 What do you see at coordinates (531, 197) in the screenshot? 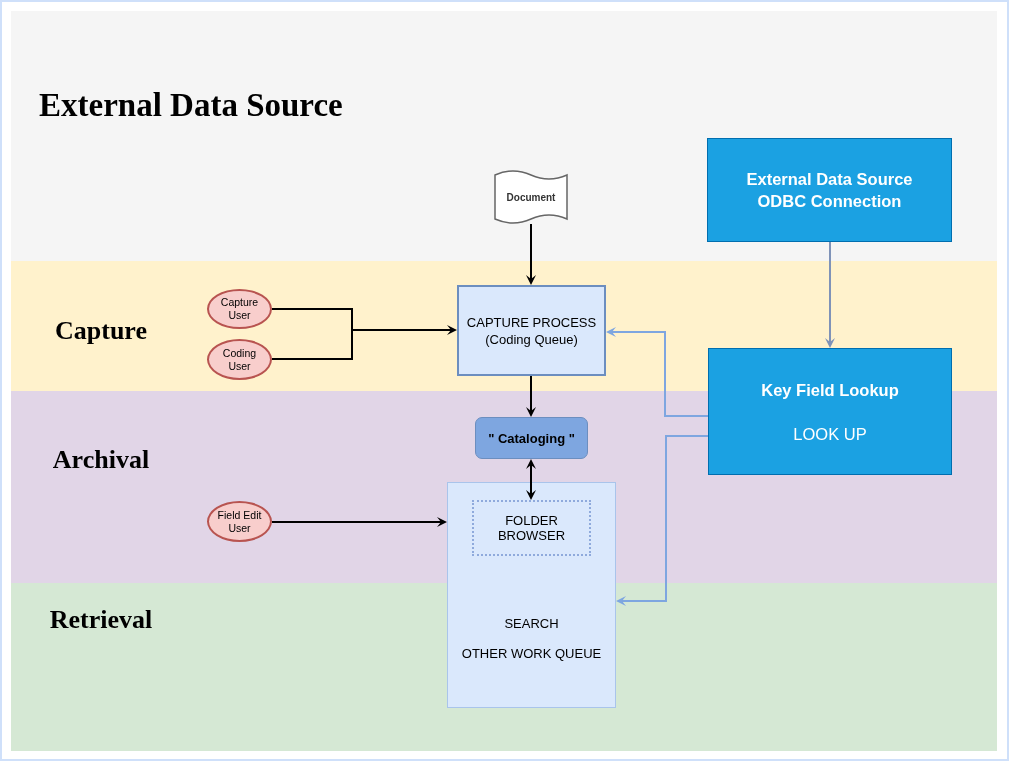
I see `document-label: Document` at bounding box center [531, 197].